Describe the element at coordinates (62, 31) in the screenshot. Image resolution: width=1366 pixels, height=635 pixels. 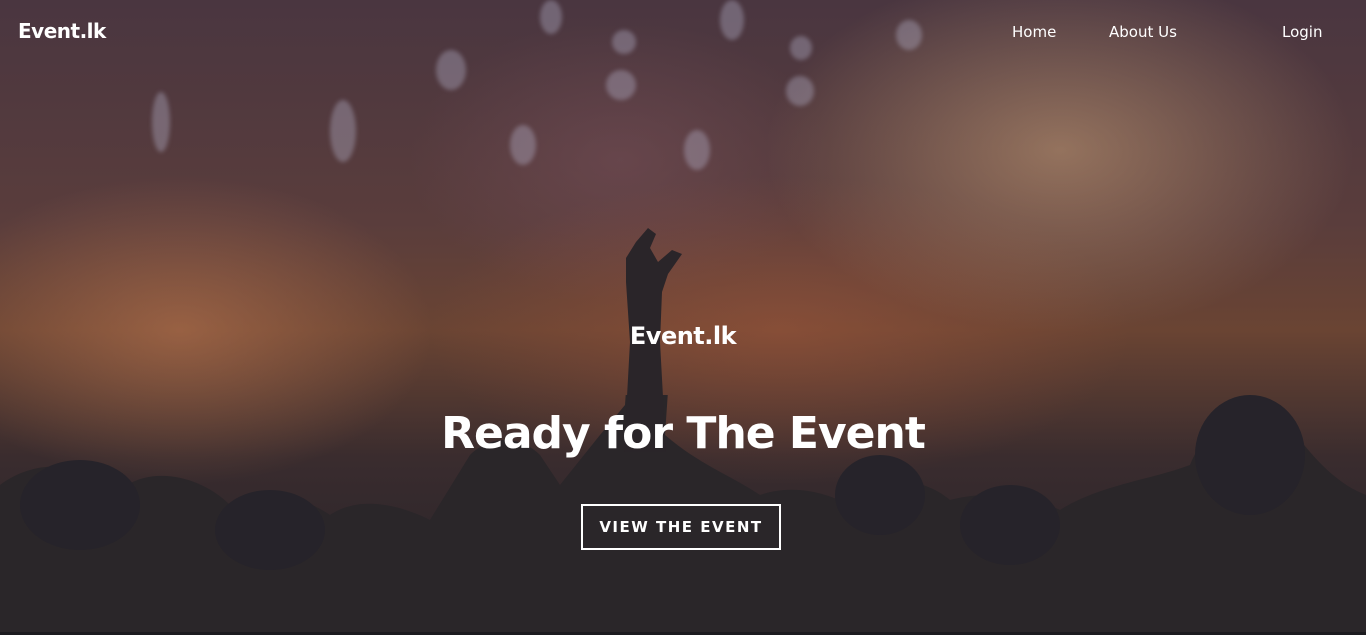
I see `brand-logo: Event.lk` at that location.